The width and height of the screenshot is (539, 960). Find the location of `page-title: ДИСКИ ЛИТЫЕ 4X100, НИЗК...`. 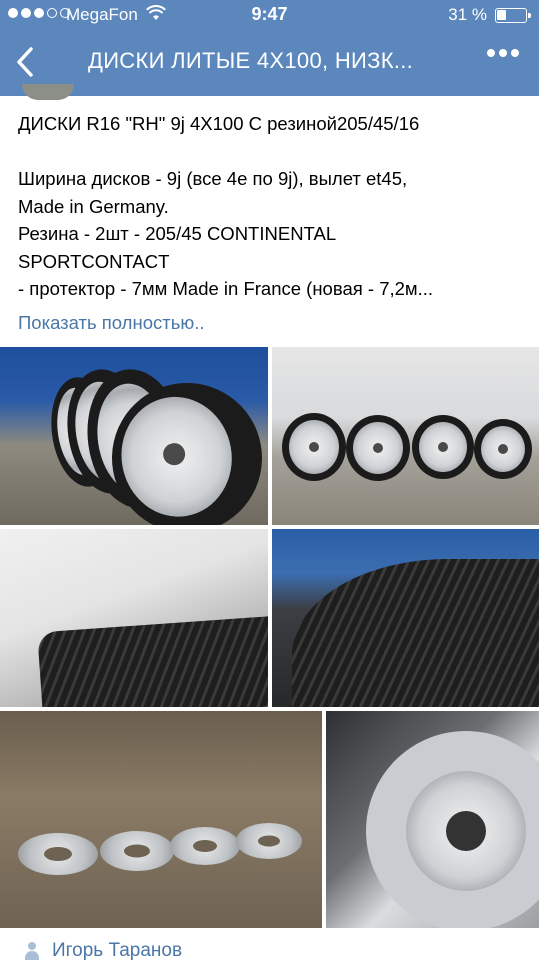

page-title: ДИСКИ ЛИТЫЕ 4X100, НИЗК... is located at coordinates (251, 60).